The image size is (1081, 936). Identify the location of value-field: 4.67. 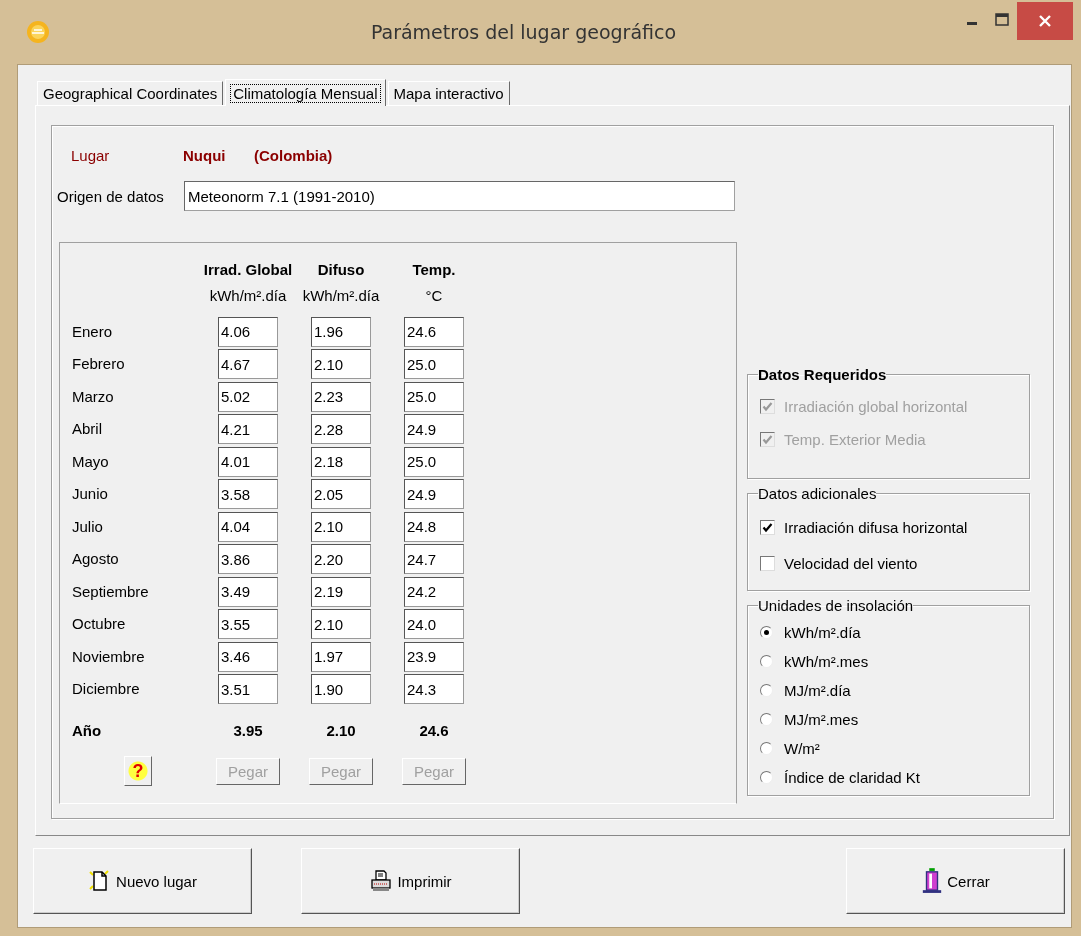
(248, 364).